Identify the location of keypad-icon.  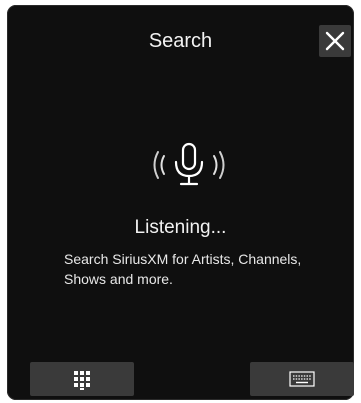
(82, 380).